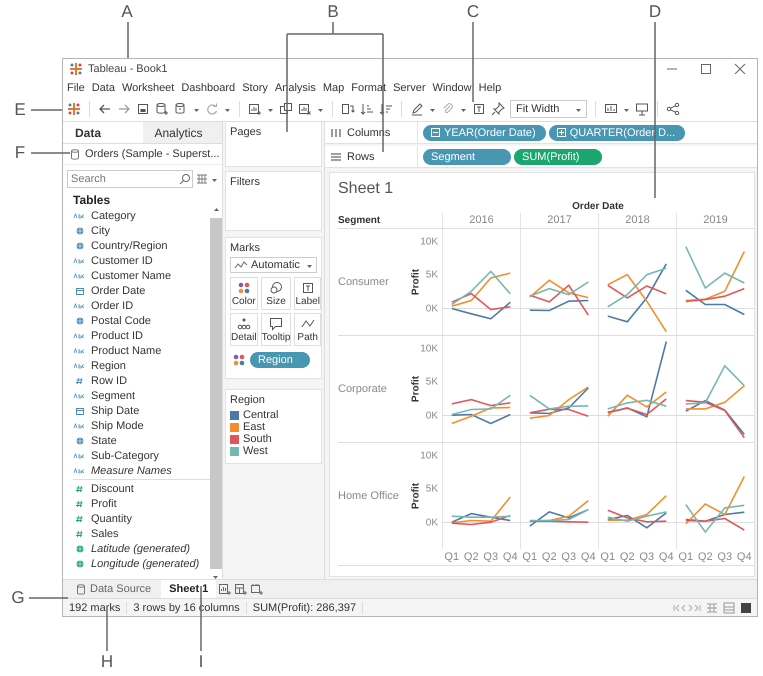  What do you see at coordinates (417, 109) in the screenshot?
I see `highlight-icon` at bounding box center [417, 109].